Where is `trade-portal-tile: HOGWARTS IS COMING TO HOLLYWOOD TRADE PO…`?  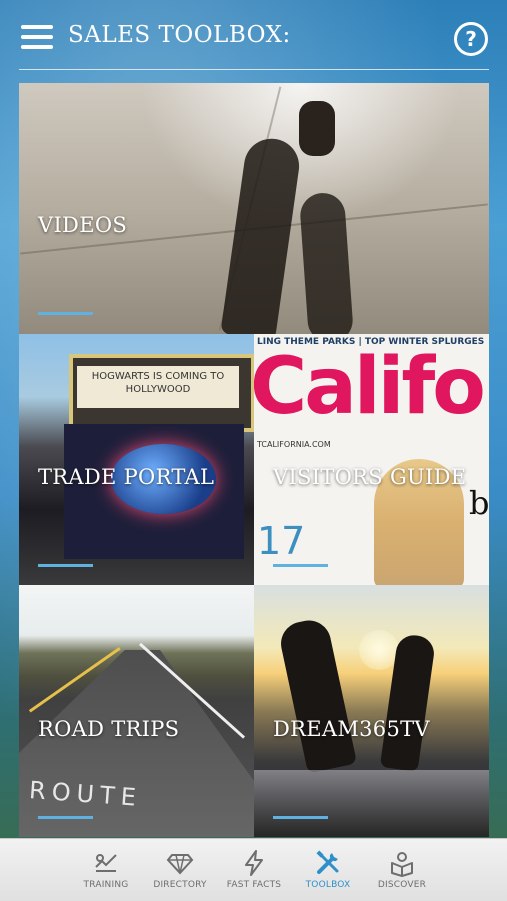 trade-portal-tile: HOGWARTS IS COMING TO HOLLYWOOD TRADE PO… is located at coordinates (136, 459).